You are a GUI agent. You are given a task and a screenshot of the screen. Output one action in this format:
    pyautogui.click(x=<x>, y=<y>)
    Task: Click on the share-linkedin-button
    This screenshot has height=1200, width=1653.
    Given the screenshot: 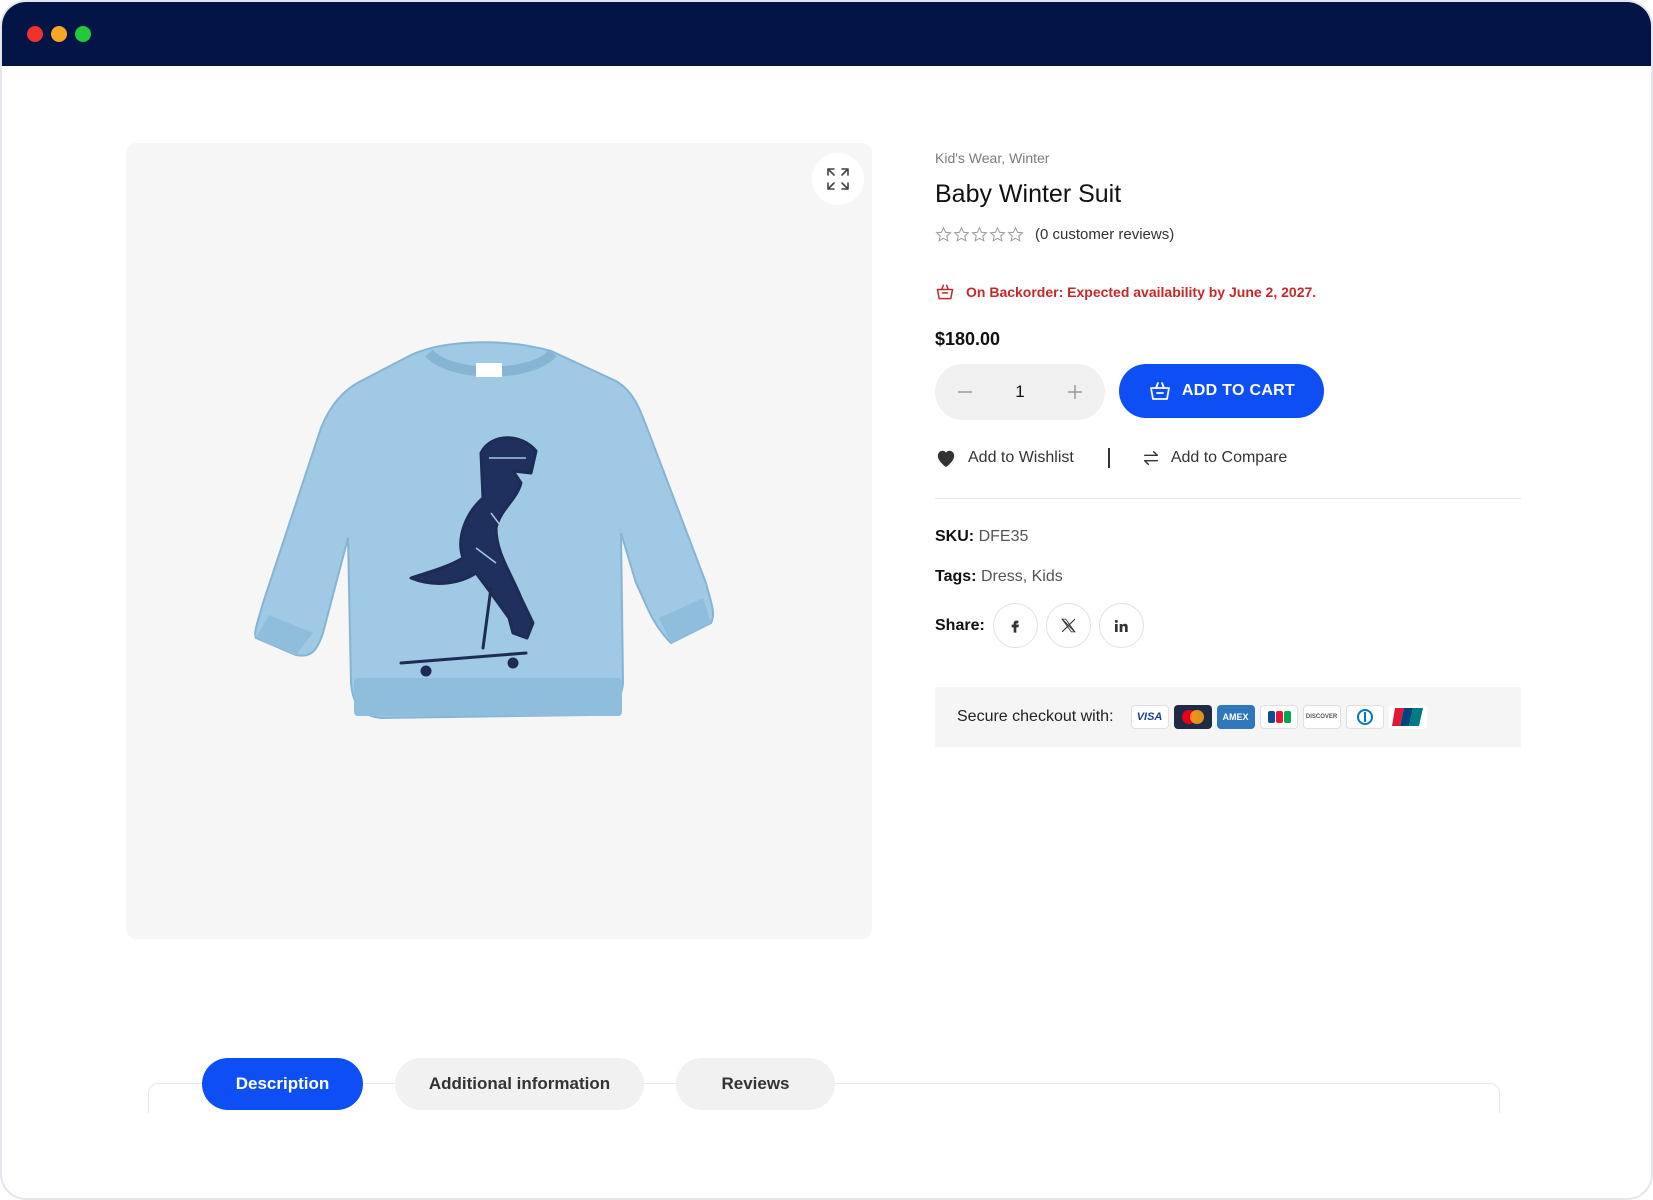 What is the action you would take?
    pyautogui.click(x=1121, y=625)
    